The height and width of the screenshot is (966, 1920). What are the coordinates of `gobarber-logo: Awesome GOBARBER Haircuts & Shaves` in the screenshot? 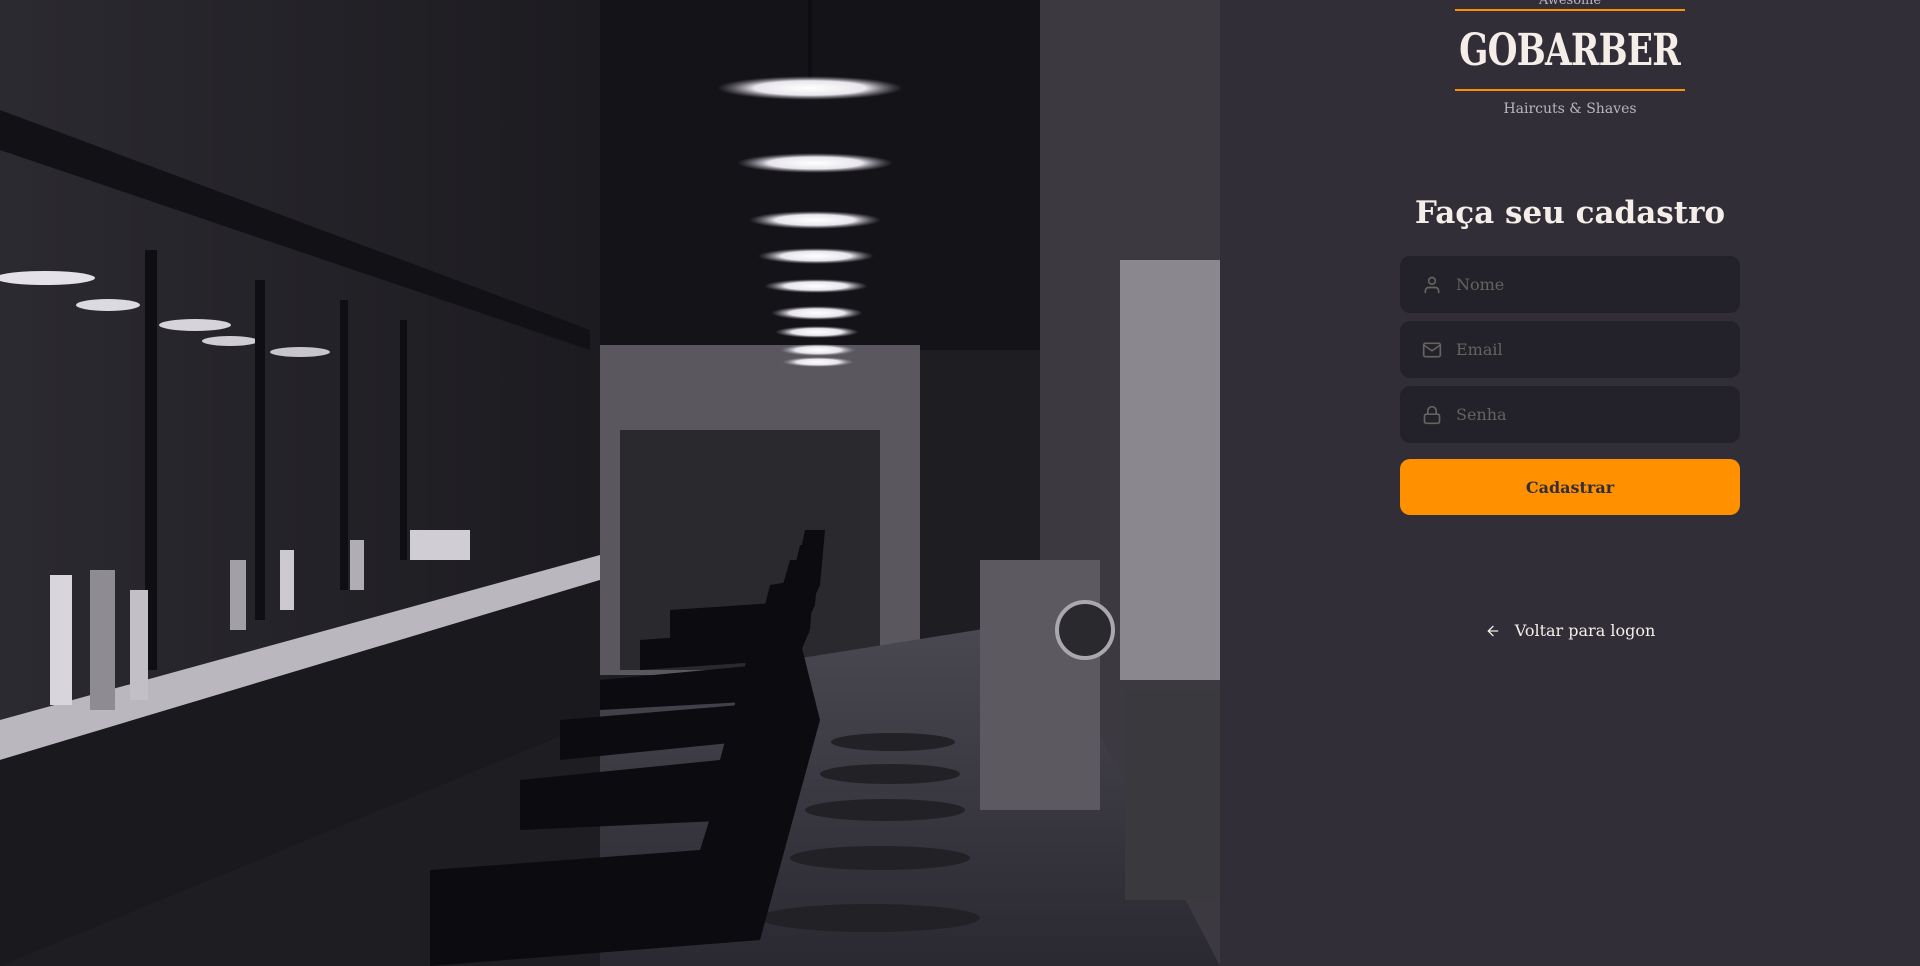 It's located at (1570, 58).